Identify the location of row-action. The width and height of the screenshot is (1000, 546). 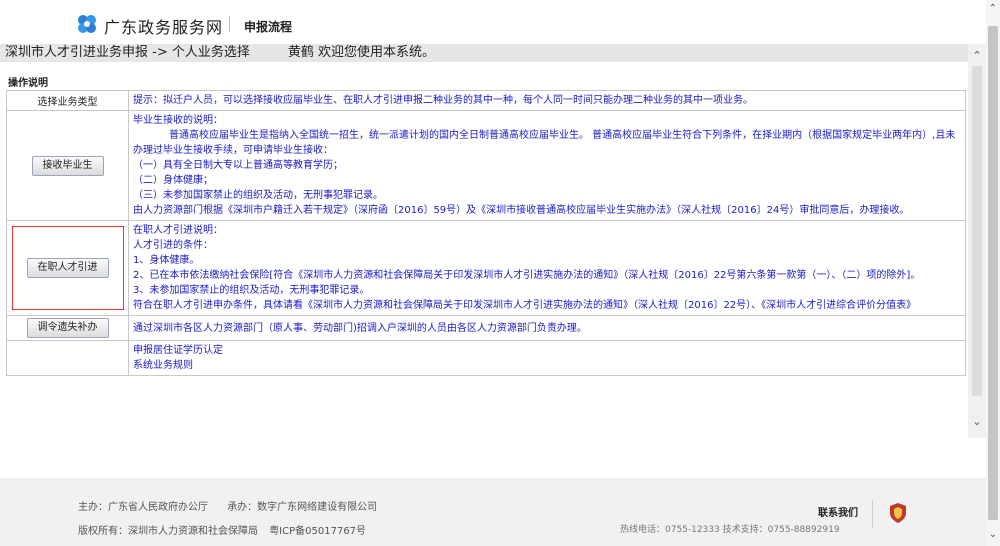
(67, 358).